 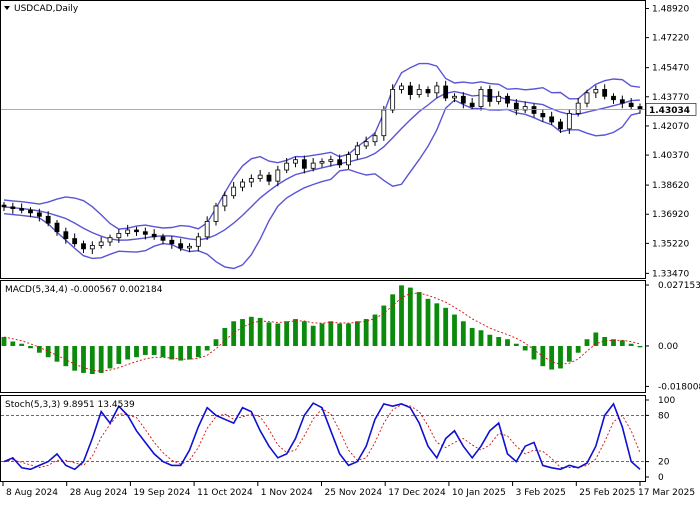 I want to click on price-tick-label: 1.45470, so click(x=670, y=69).